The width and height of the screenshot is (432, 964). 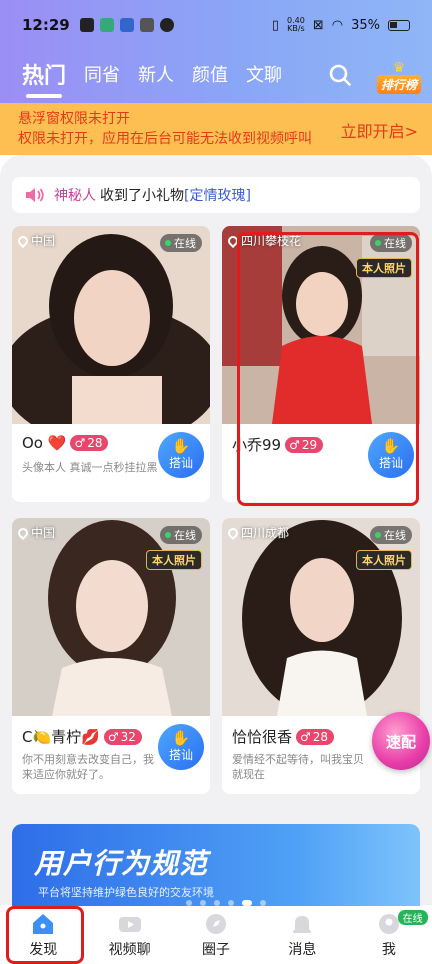 I want to click on online-status-badge: 在线, so click(x=412, y=917).